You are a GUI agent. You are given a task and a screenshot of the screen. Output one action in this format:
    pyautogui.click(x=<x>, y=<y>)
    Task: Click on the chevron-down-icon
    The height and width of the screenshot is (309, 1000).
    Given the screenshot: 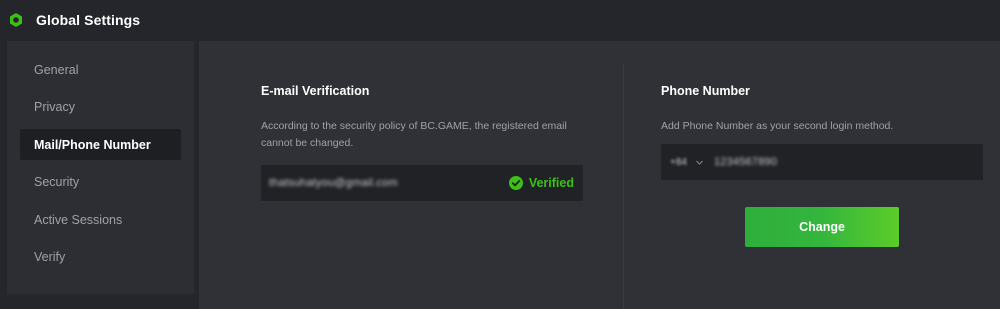 What is the action you would take?
    pyautogui.click(x=699, y=162)
    